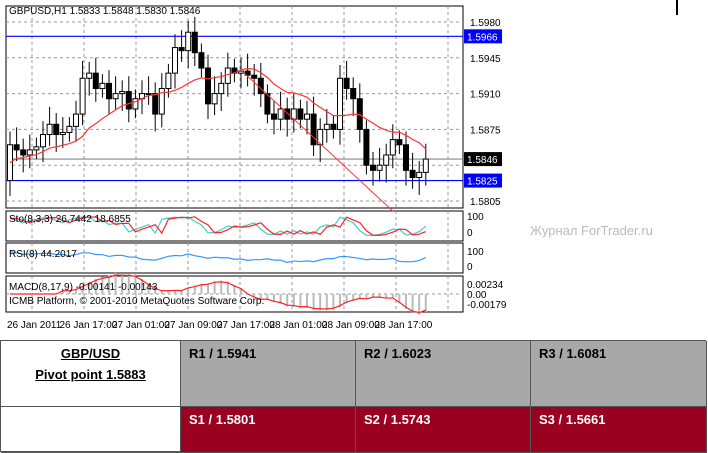 This screenshot has width=708, height=453. Describe the element at coordinates (70, 219) in the screenshot. I see `stoch-label: Sto(8,3,3) 26.7442 18.6855` at that location.